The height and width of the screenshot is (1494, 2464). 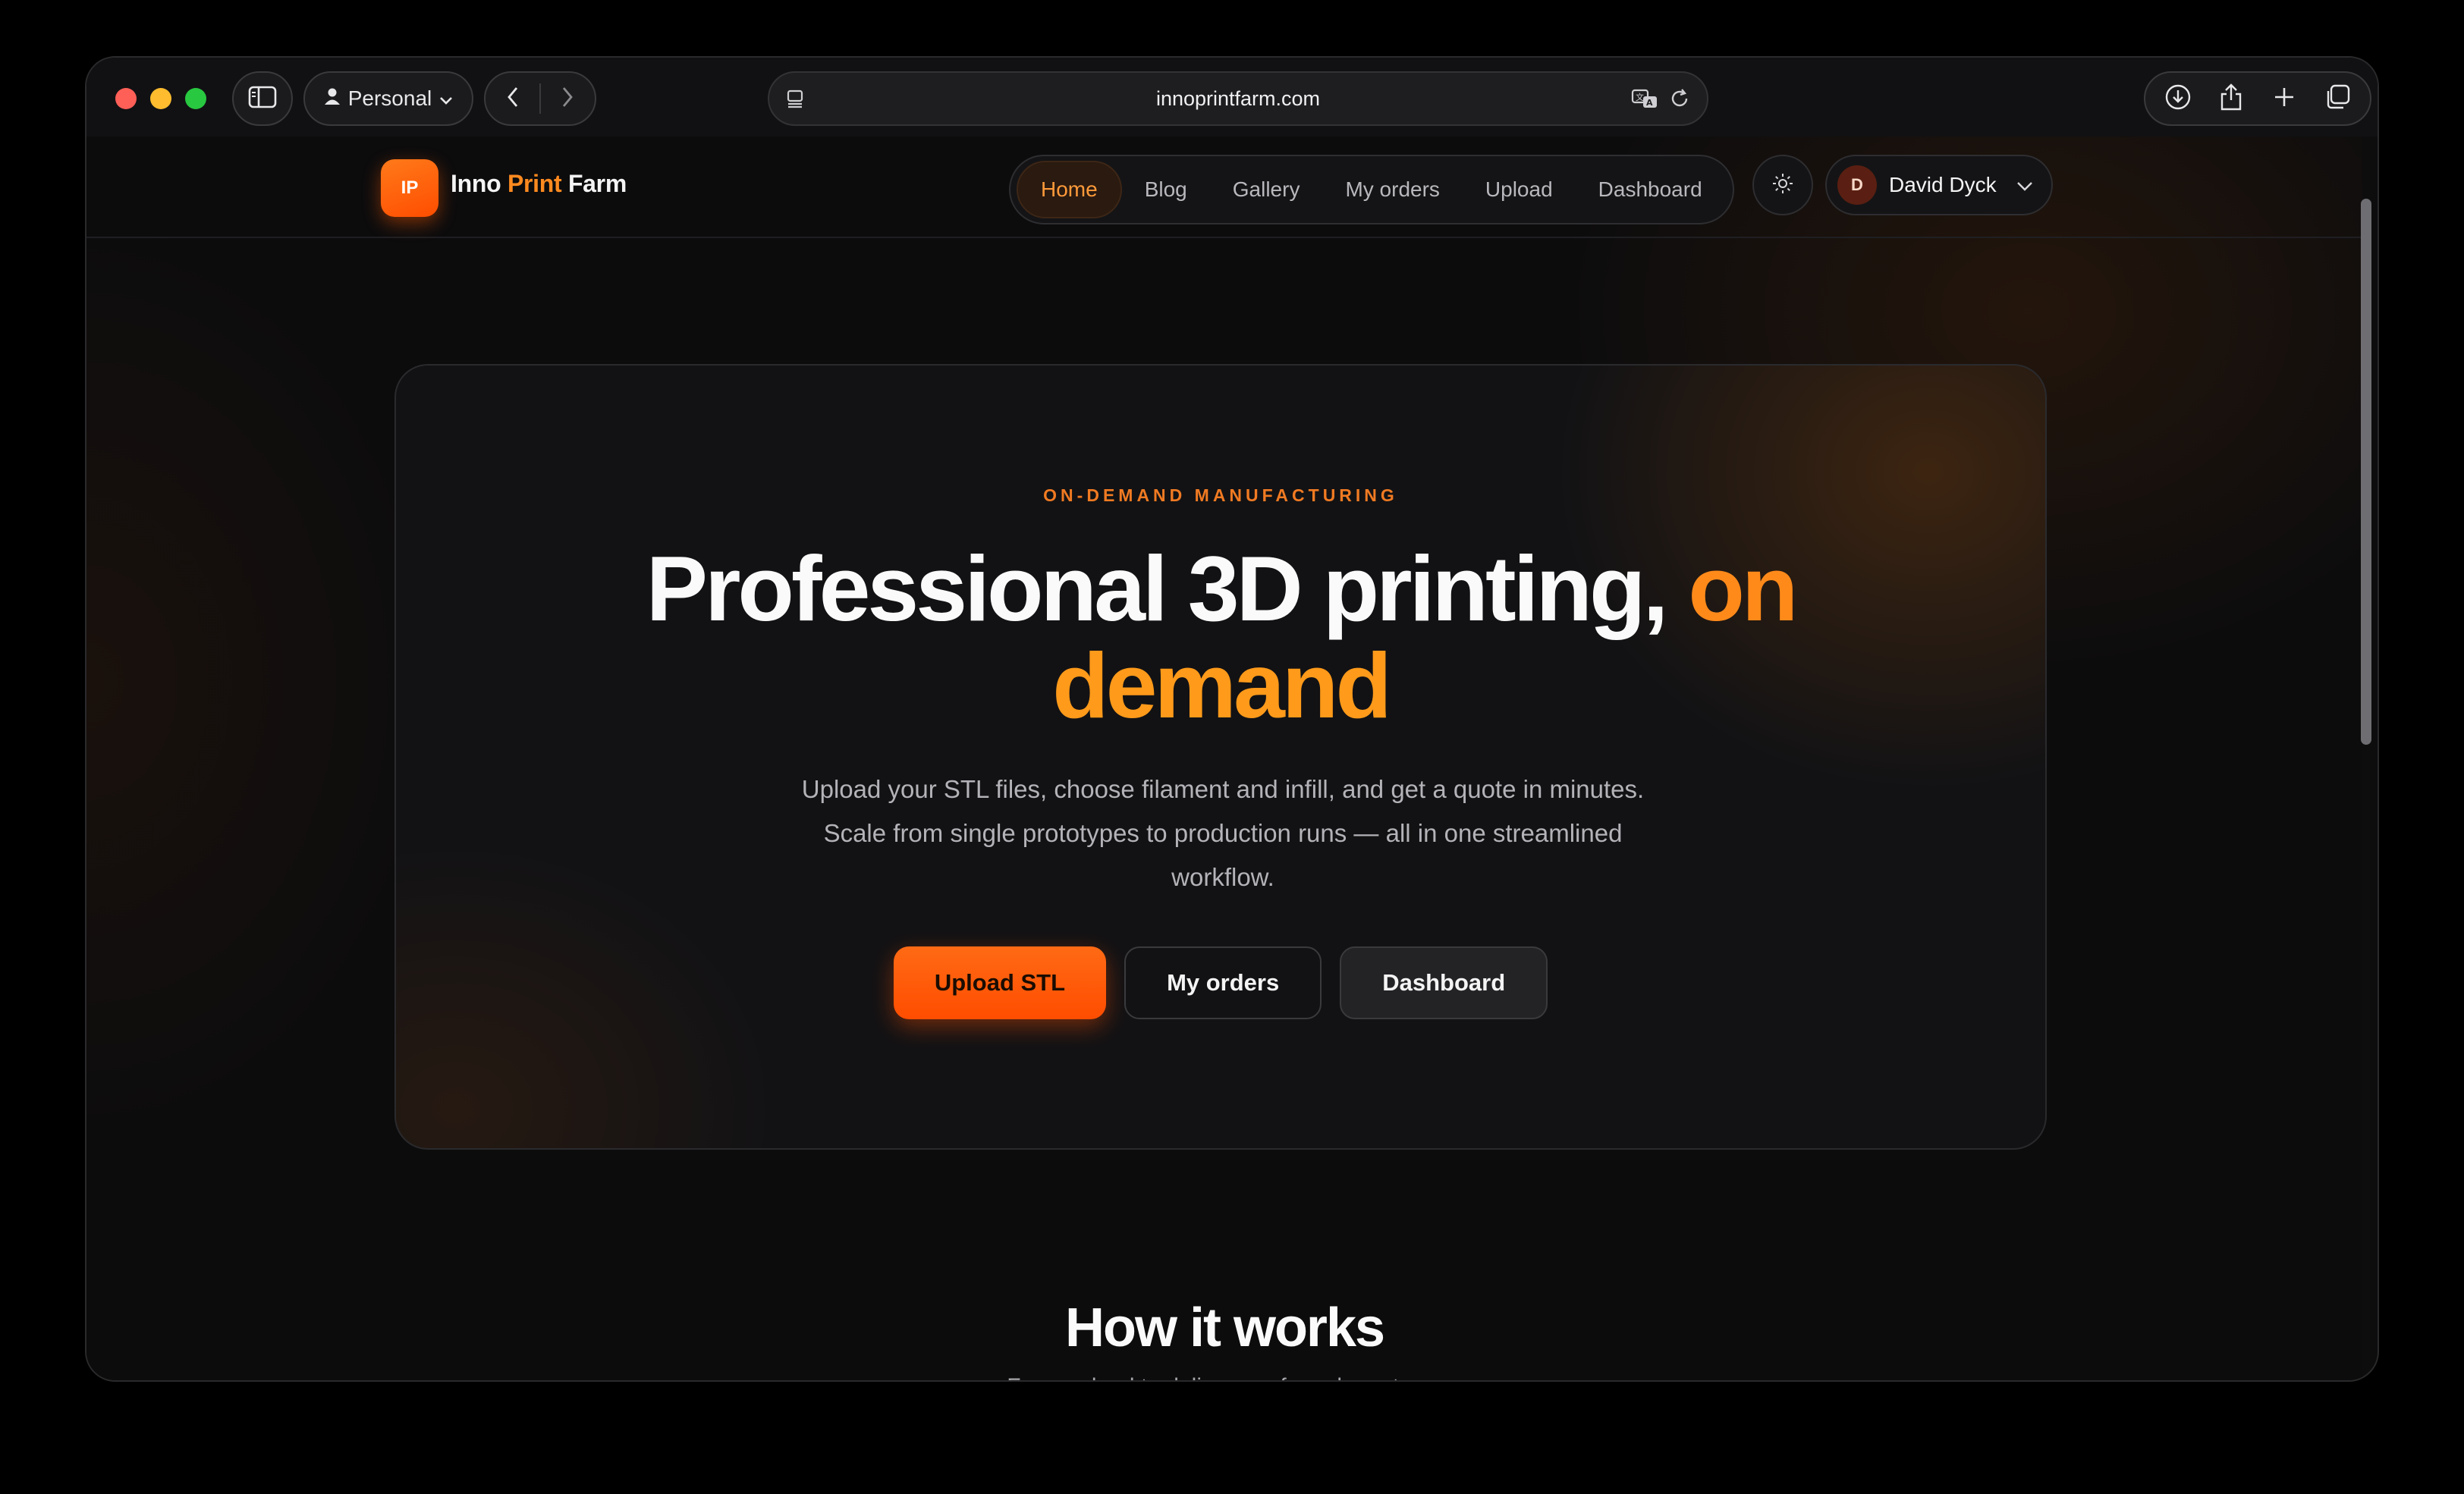 I want to click on downloads-button, so click(x=2178, y=98).